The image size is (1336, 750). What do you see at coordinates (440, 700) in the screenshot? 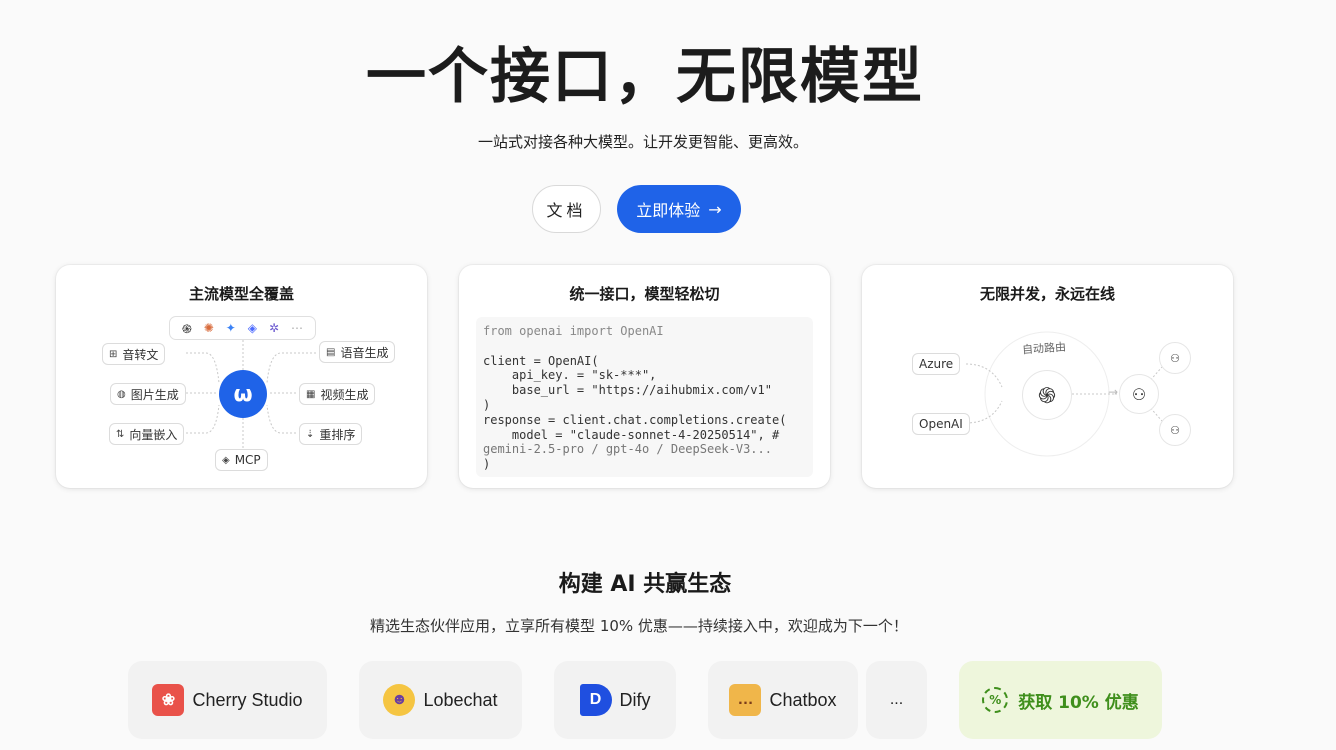
I see `partner-lobechat: ☻ Lobechat` at bounding box center [440, 700].